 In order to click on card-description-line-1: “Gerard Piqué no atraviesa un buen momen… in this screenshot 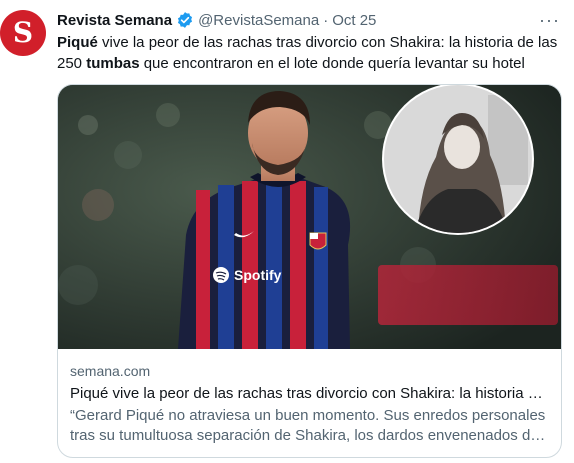, I will do `click(308, 415)`.